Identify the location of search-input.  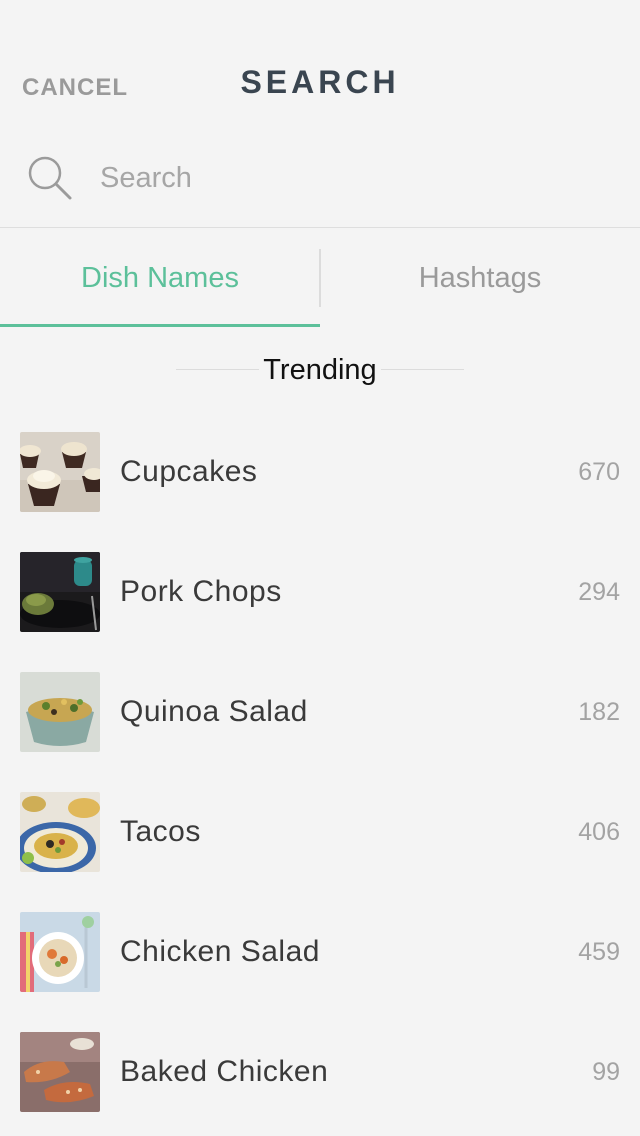
(350, 178).